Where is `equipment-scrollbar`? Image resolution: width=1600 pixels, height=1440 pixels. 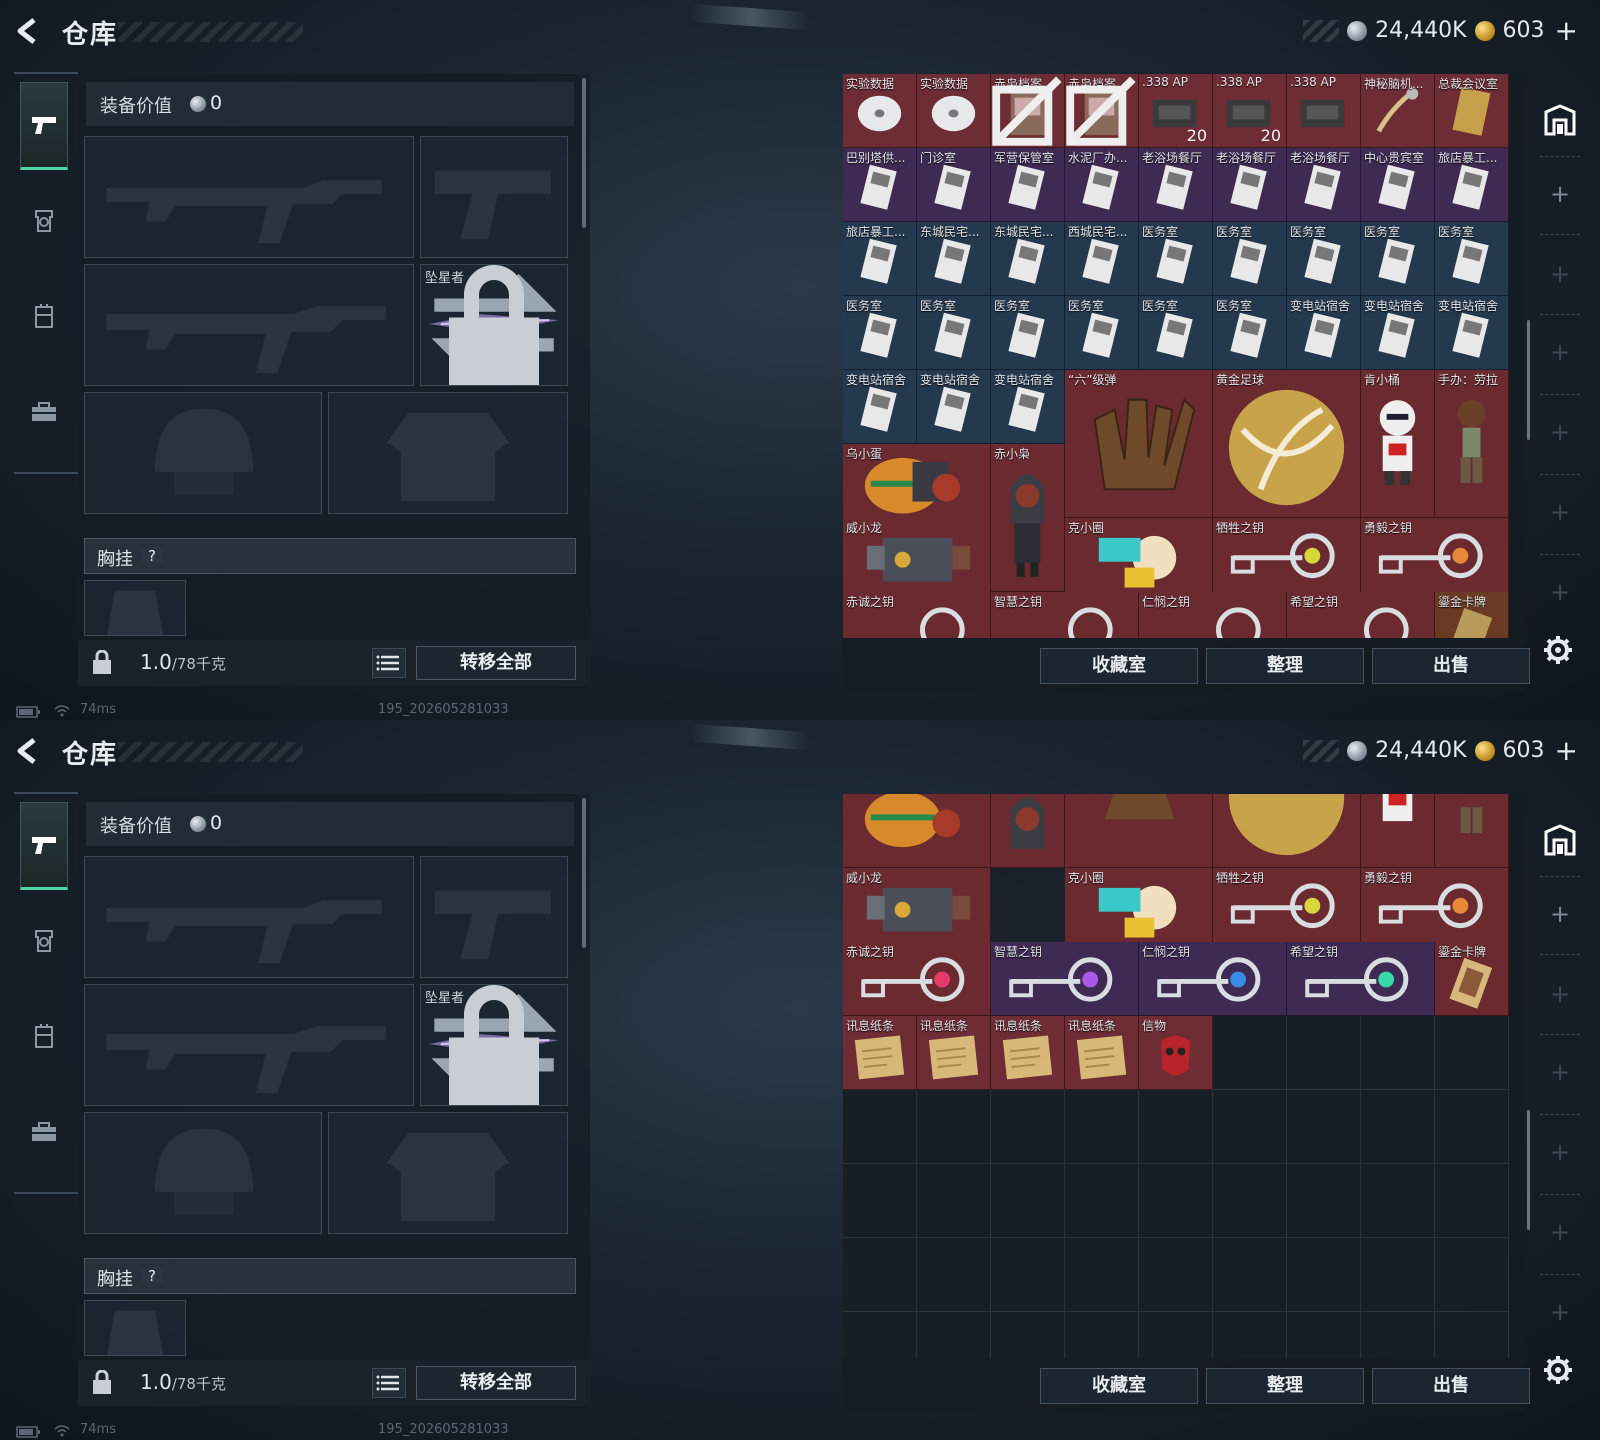 equipment-scrollbar is located at coordinates (584, 873).